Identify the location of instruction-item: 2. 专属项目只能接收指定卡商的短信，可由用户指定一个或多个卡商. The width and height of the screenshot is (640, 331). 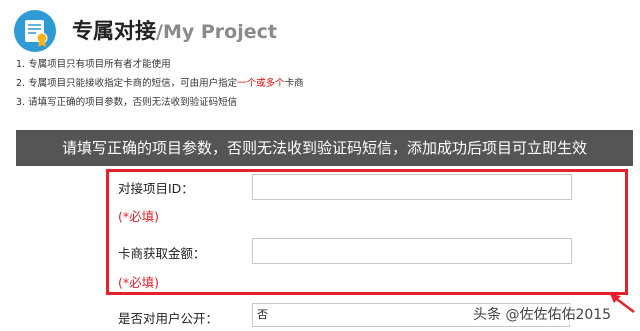
(160, 83).